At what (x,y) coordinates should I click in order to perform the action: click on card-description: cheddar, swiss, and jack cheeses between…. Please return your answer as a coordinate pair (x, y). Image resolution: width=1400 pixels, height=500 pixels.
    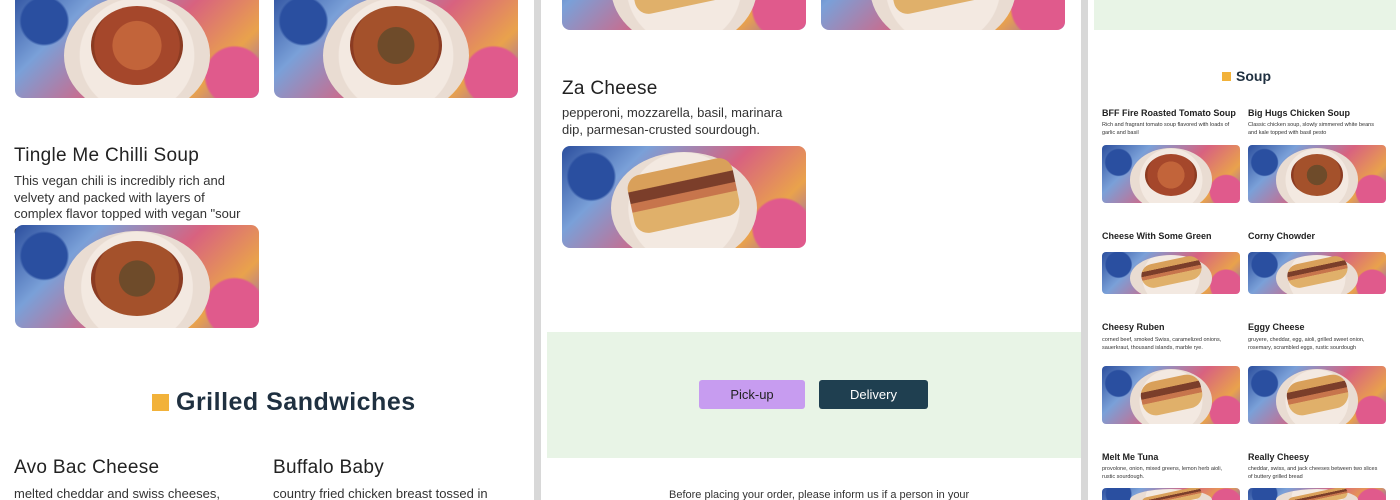
    Looking at the image, I should click on (1313, 473).